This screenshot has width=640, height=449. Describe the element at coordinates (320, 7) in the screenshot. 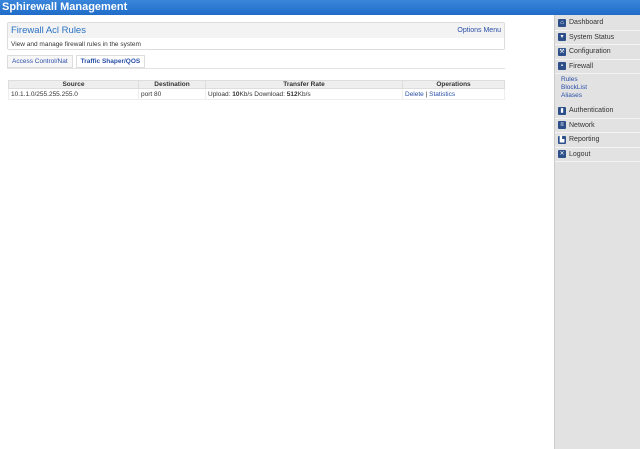

I see `app-title: Sphirewall Management` at that location.